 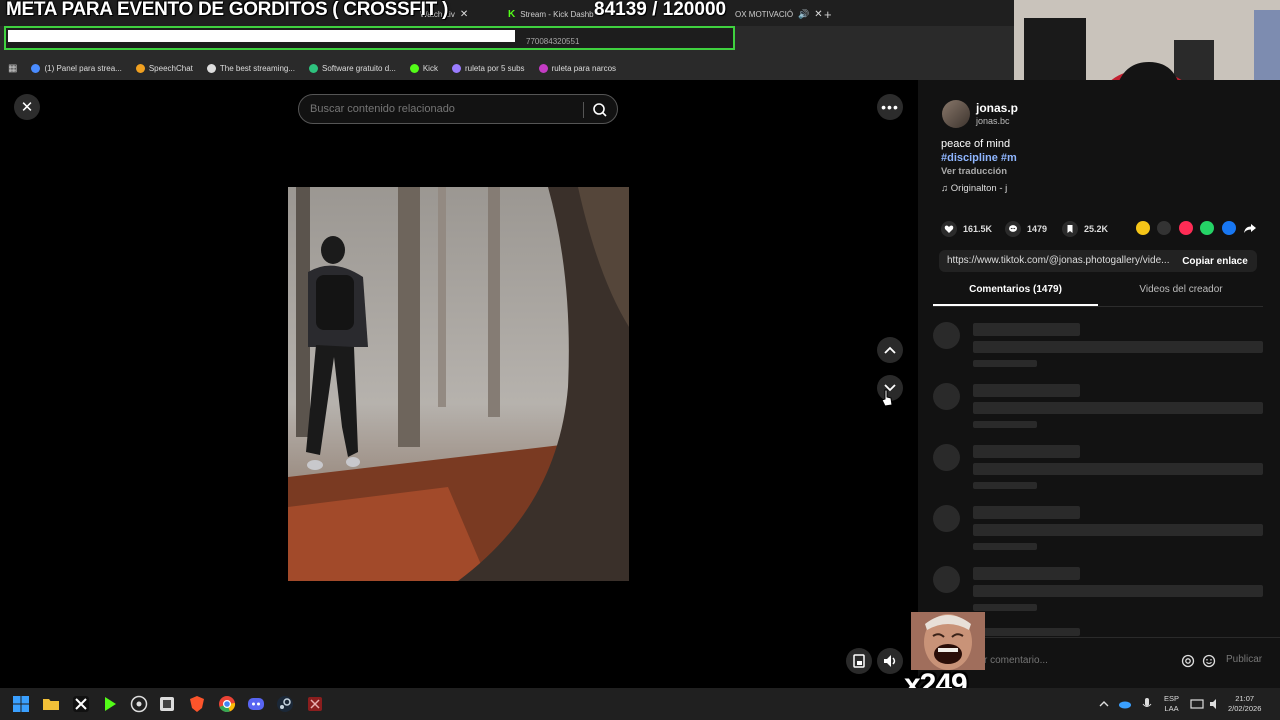 I want to click on tab-comments: Comentarios (1479), so click(x=1015, y=289).